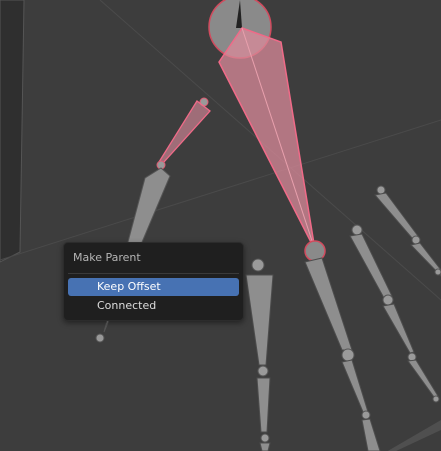  I want to click on menu-item-connected: Connected, so click(153, 306).